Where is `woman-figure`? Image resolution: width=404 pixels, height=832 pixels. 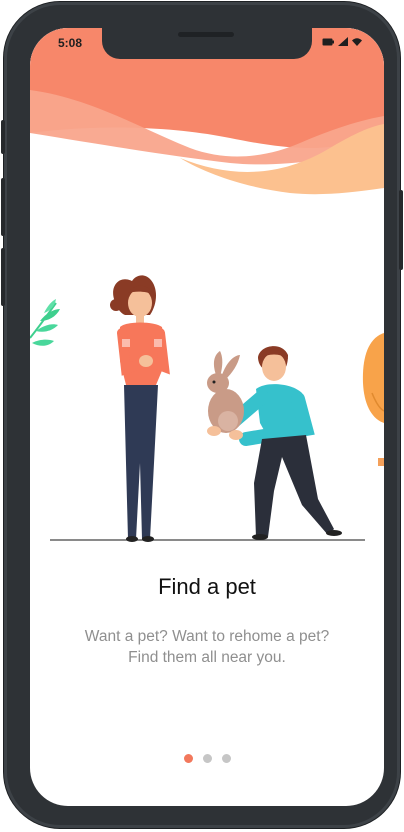 woman-figure is located at coordinates (140, 408).